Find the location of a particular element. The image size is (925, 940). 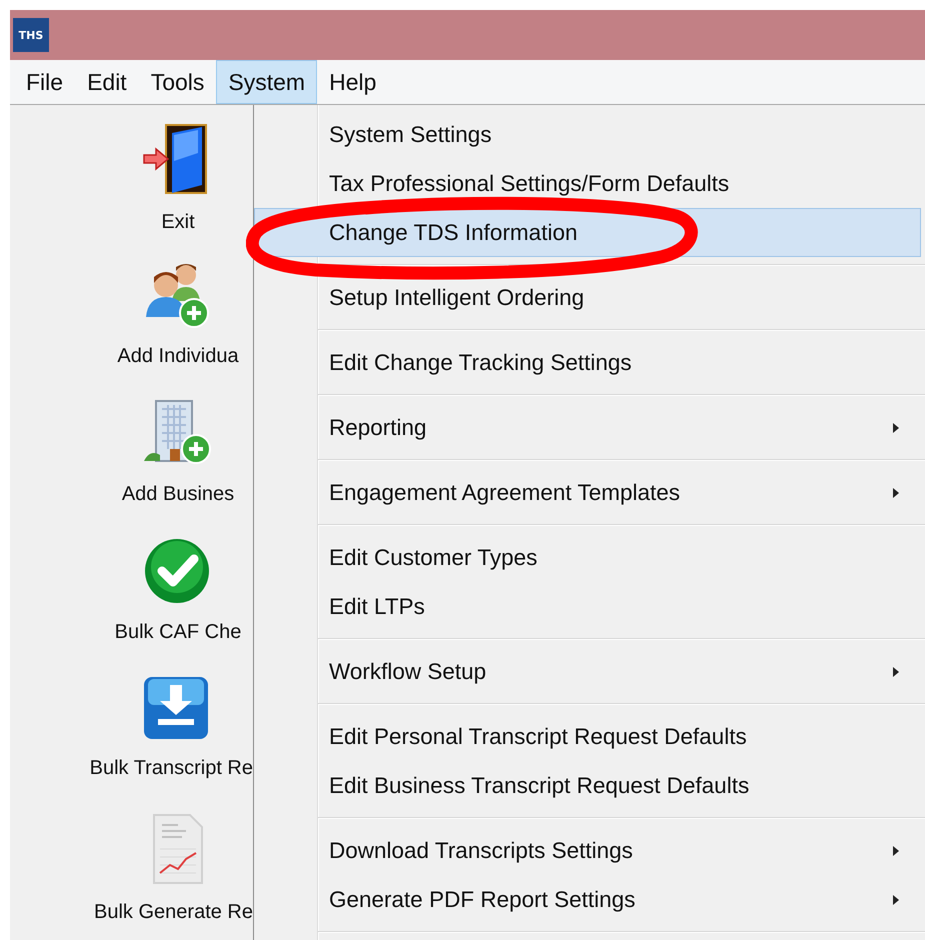

menu-option: Download Transcripts Settings is located at coordinates (587, 850).